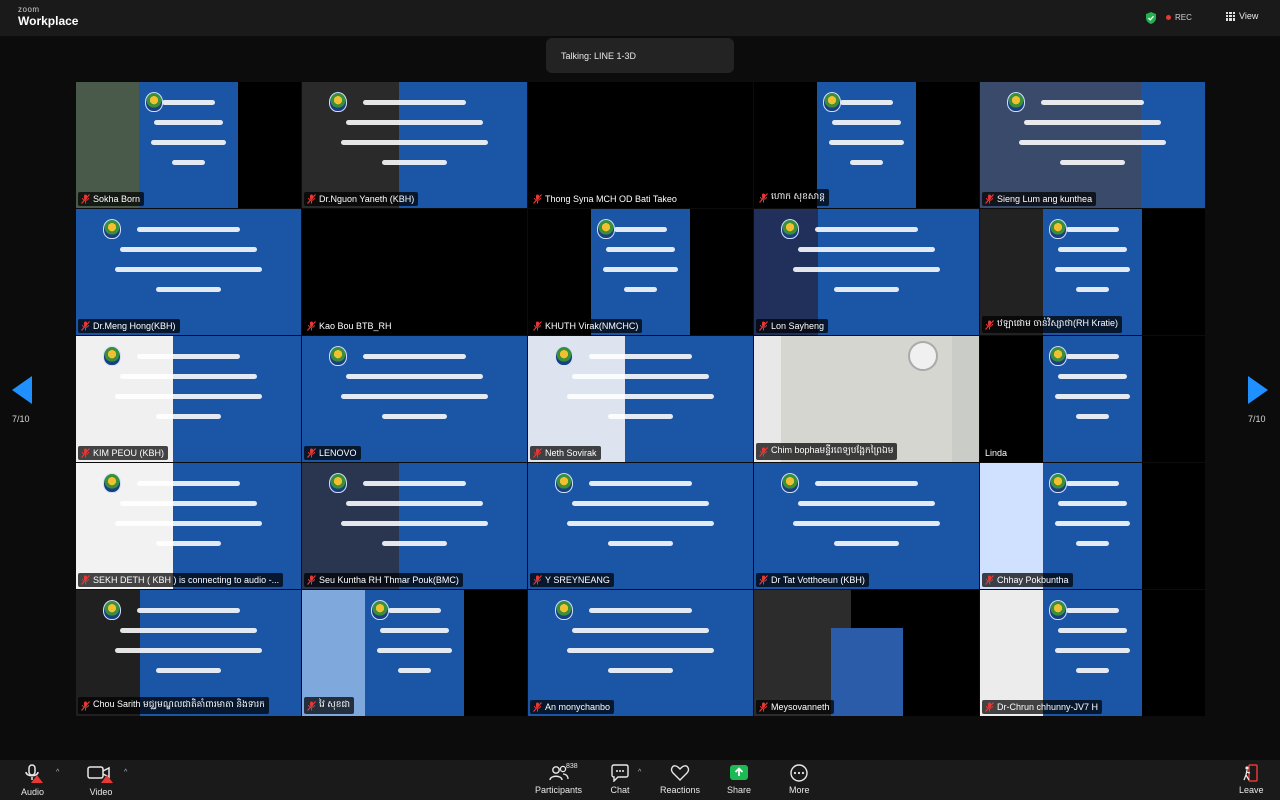 The height and width of the screenshot is (800, 1280). What do you see at coordinates (188, 145) in the screenshot?
I see `video-tile: Sokha Born` at bounding box center [188, 145].